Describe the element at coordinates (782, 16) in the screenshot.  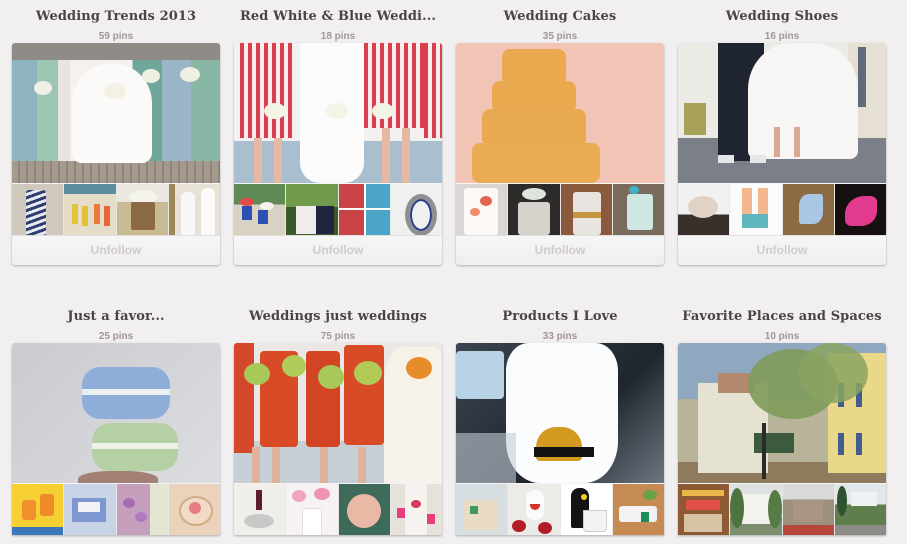
I see `board-title: Wedding Shoes` at that location.